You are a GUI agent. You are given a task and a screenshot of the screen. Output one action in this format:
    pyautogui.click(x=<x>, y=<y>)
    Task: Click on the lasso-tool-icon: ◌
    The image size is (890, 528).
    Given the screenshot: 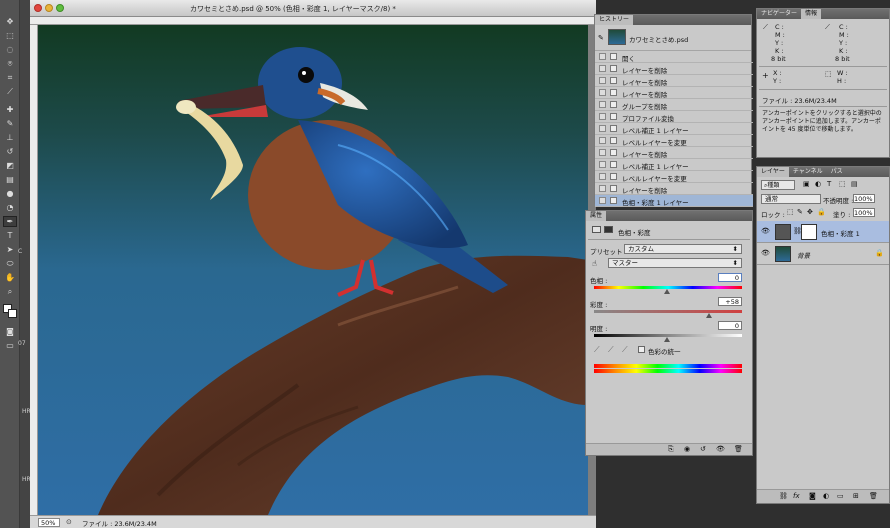 What is the action you would take?
    pyautogui.click(x=10, y=49)
    